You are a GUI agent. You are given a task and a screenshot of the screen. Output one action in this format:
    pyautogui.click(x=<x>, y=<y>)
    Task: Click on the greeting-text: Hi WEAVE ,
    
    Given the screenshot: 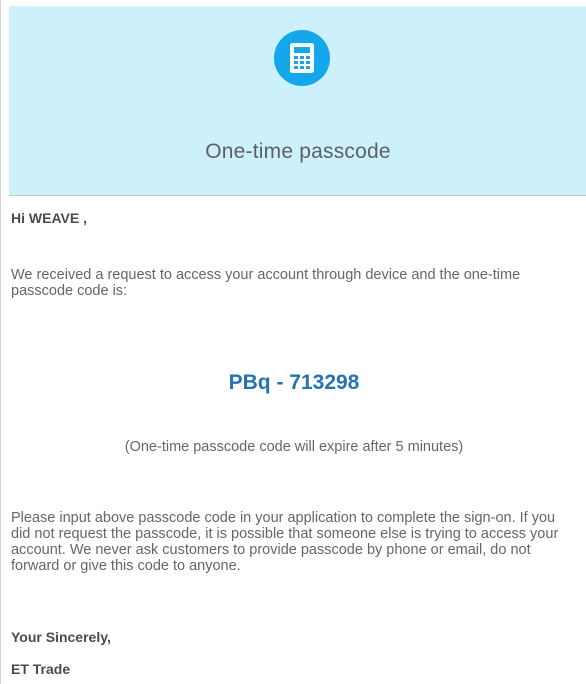 What is the action you would take?
    pyautogui.click(x=49, y=218)
    